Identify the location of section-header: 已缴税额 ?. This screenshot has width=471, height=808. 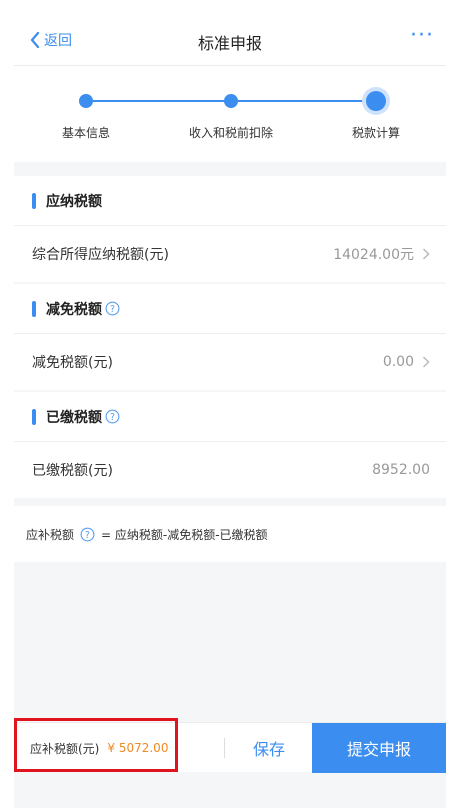
(230, 417).